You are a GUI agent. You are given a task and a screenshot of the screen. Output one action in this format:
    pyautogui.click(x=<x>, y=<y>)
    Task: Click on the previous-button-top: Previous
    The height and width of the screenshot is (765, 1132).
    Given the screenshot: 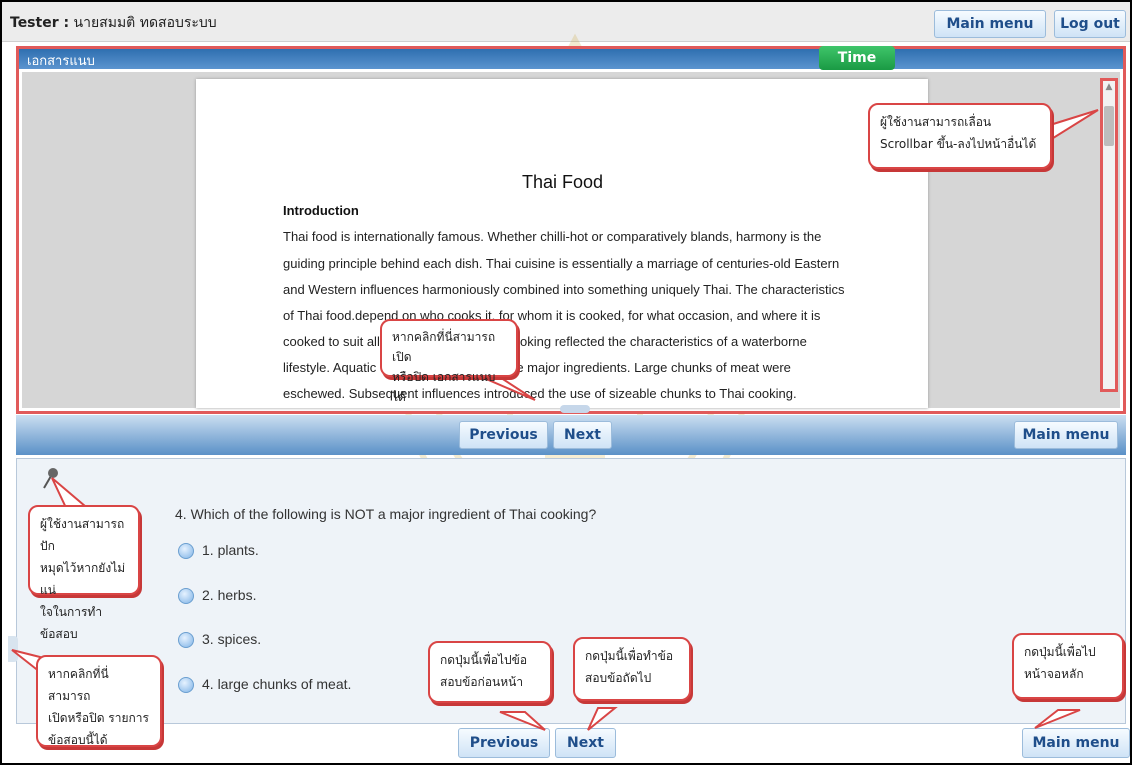 What is the action you would take?
    pyautogui.click(x=503, y=435)
    